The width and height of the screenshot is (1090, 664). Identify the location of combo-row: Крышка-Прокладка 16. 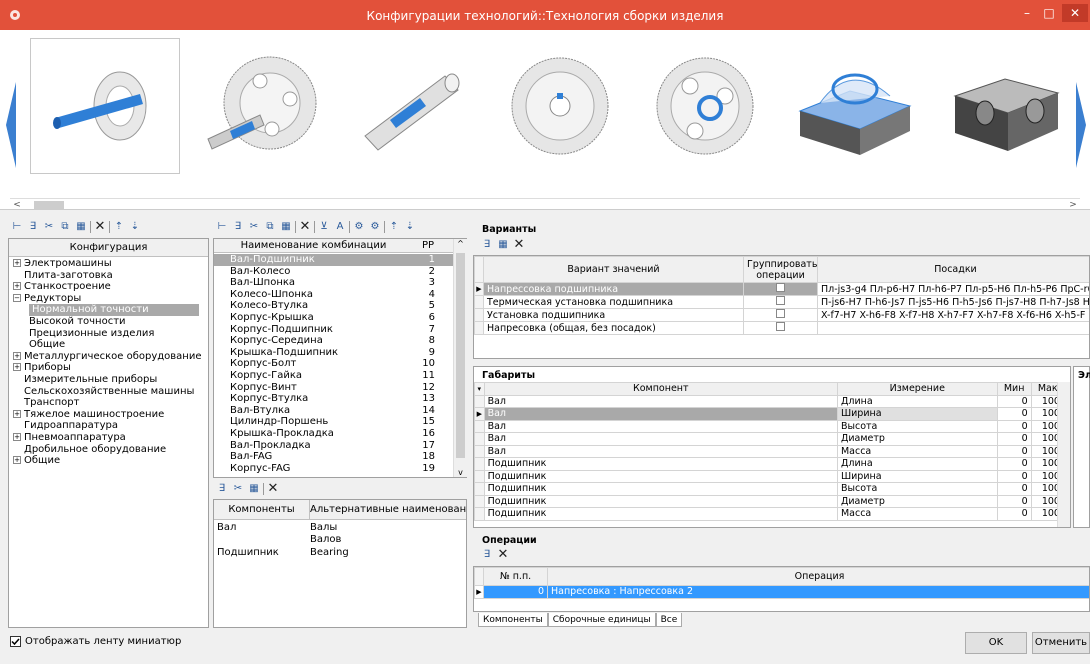
(333, 434).